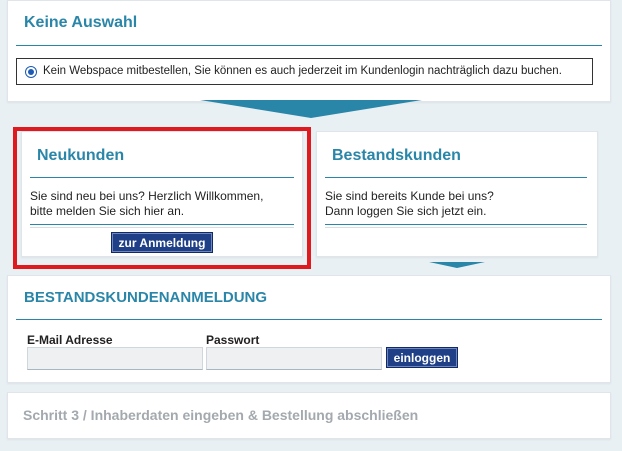 The image size is (622, 451). What do you see at coordinates (309, 45) in the screenshot?
I see `webspace-divider` at bounding box center [309, 45].